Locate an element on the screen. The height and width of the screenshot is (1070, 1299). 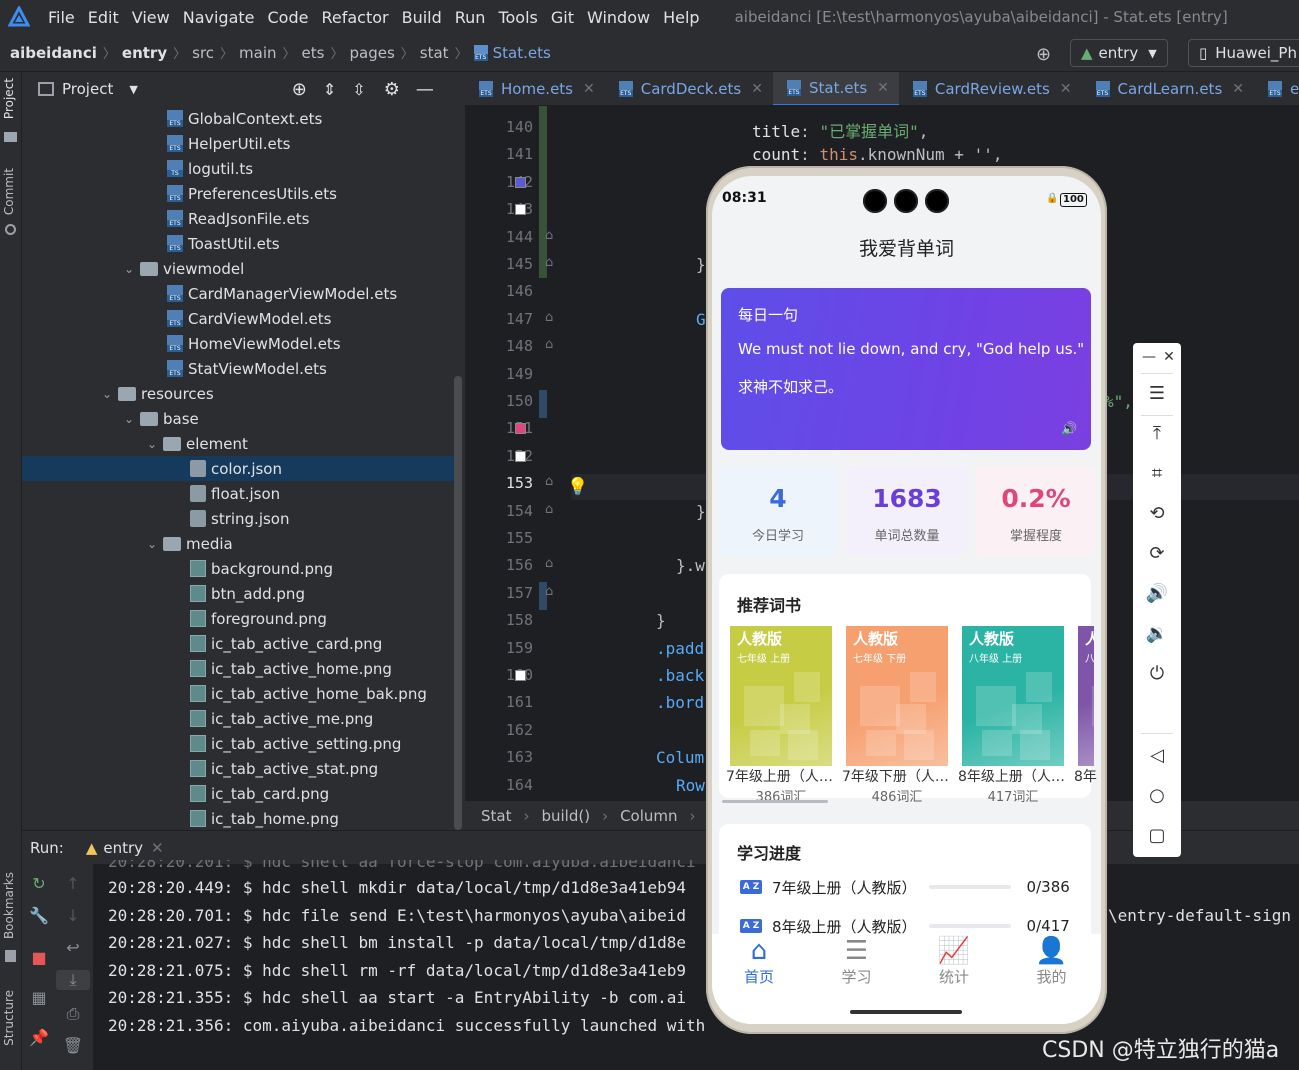
book-cover: 人教版 七年级 上册 is located at coordinates (781, 696).